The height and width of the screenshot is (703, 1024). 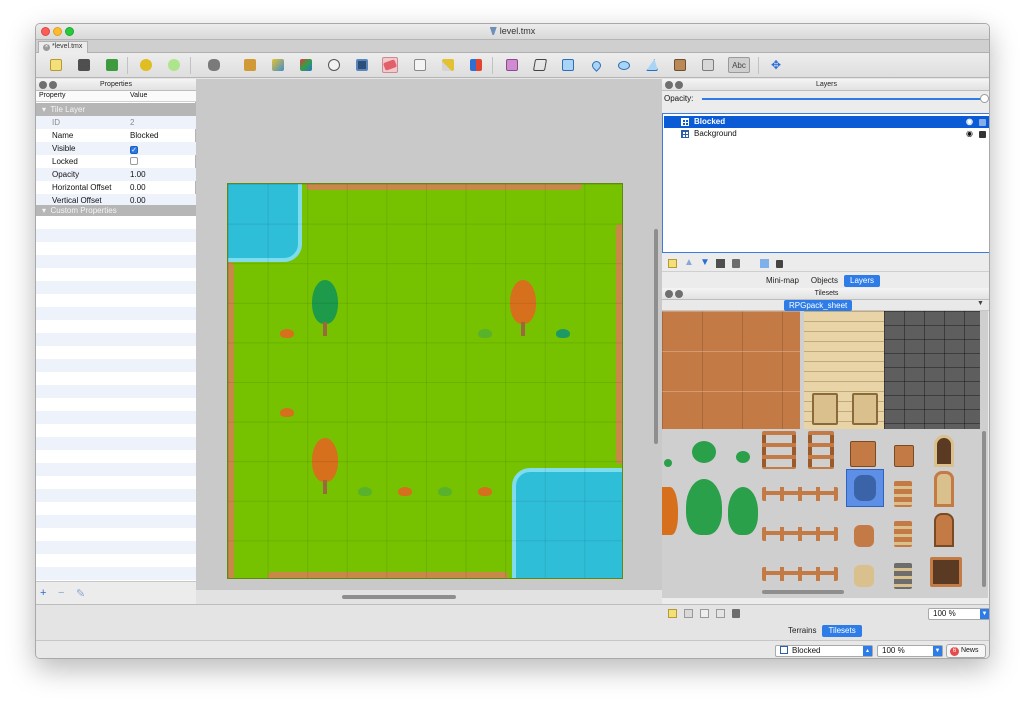 What do you see at coordinates (116, 161) in the screenshot?
I see `prop-row-locked: Locked` at bounding box center [116, 161].